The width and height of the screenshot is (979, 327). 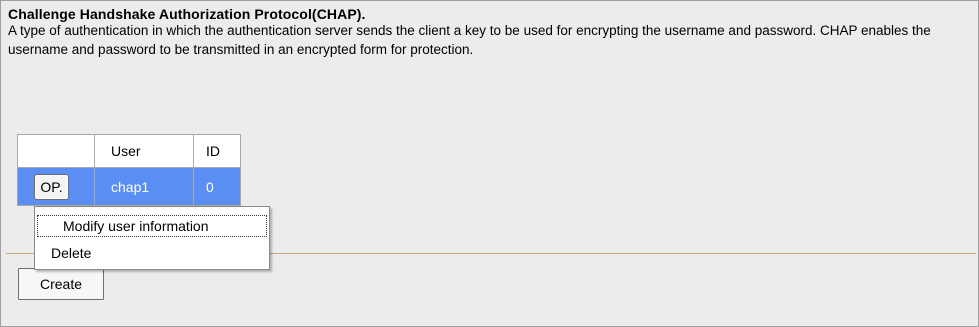 What do you see at coordinates (56, 151) in the screenshot?
I see `column-header-op` at bounding box center [56, 151].